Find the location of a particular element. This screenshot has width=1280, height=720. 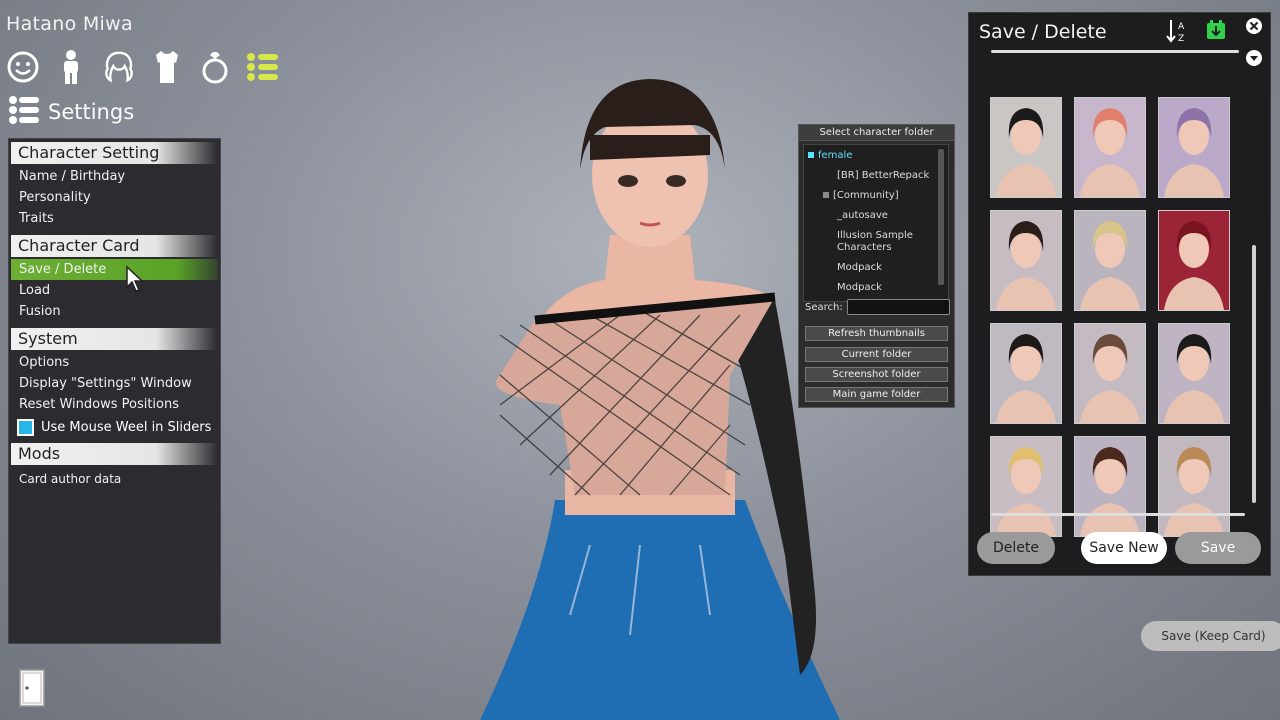

menu-load: Load is located at coordinates (114, 290).